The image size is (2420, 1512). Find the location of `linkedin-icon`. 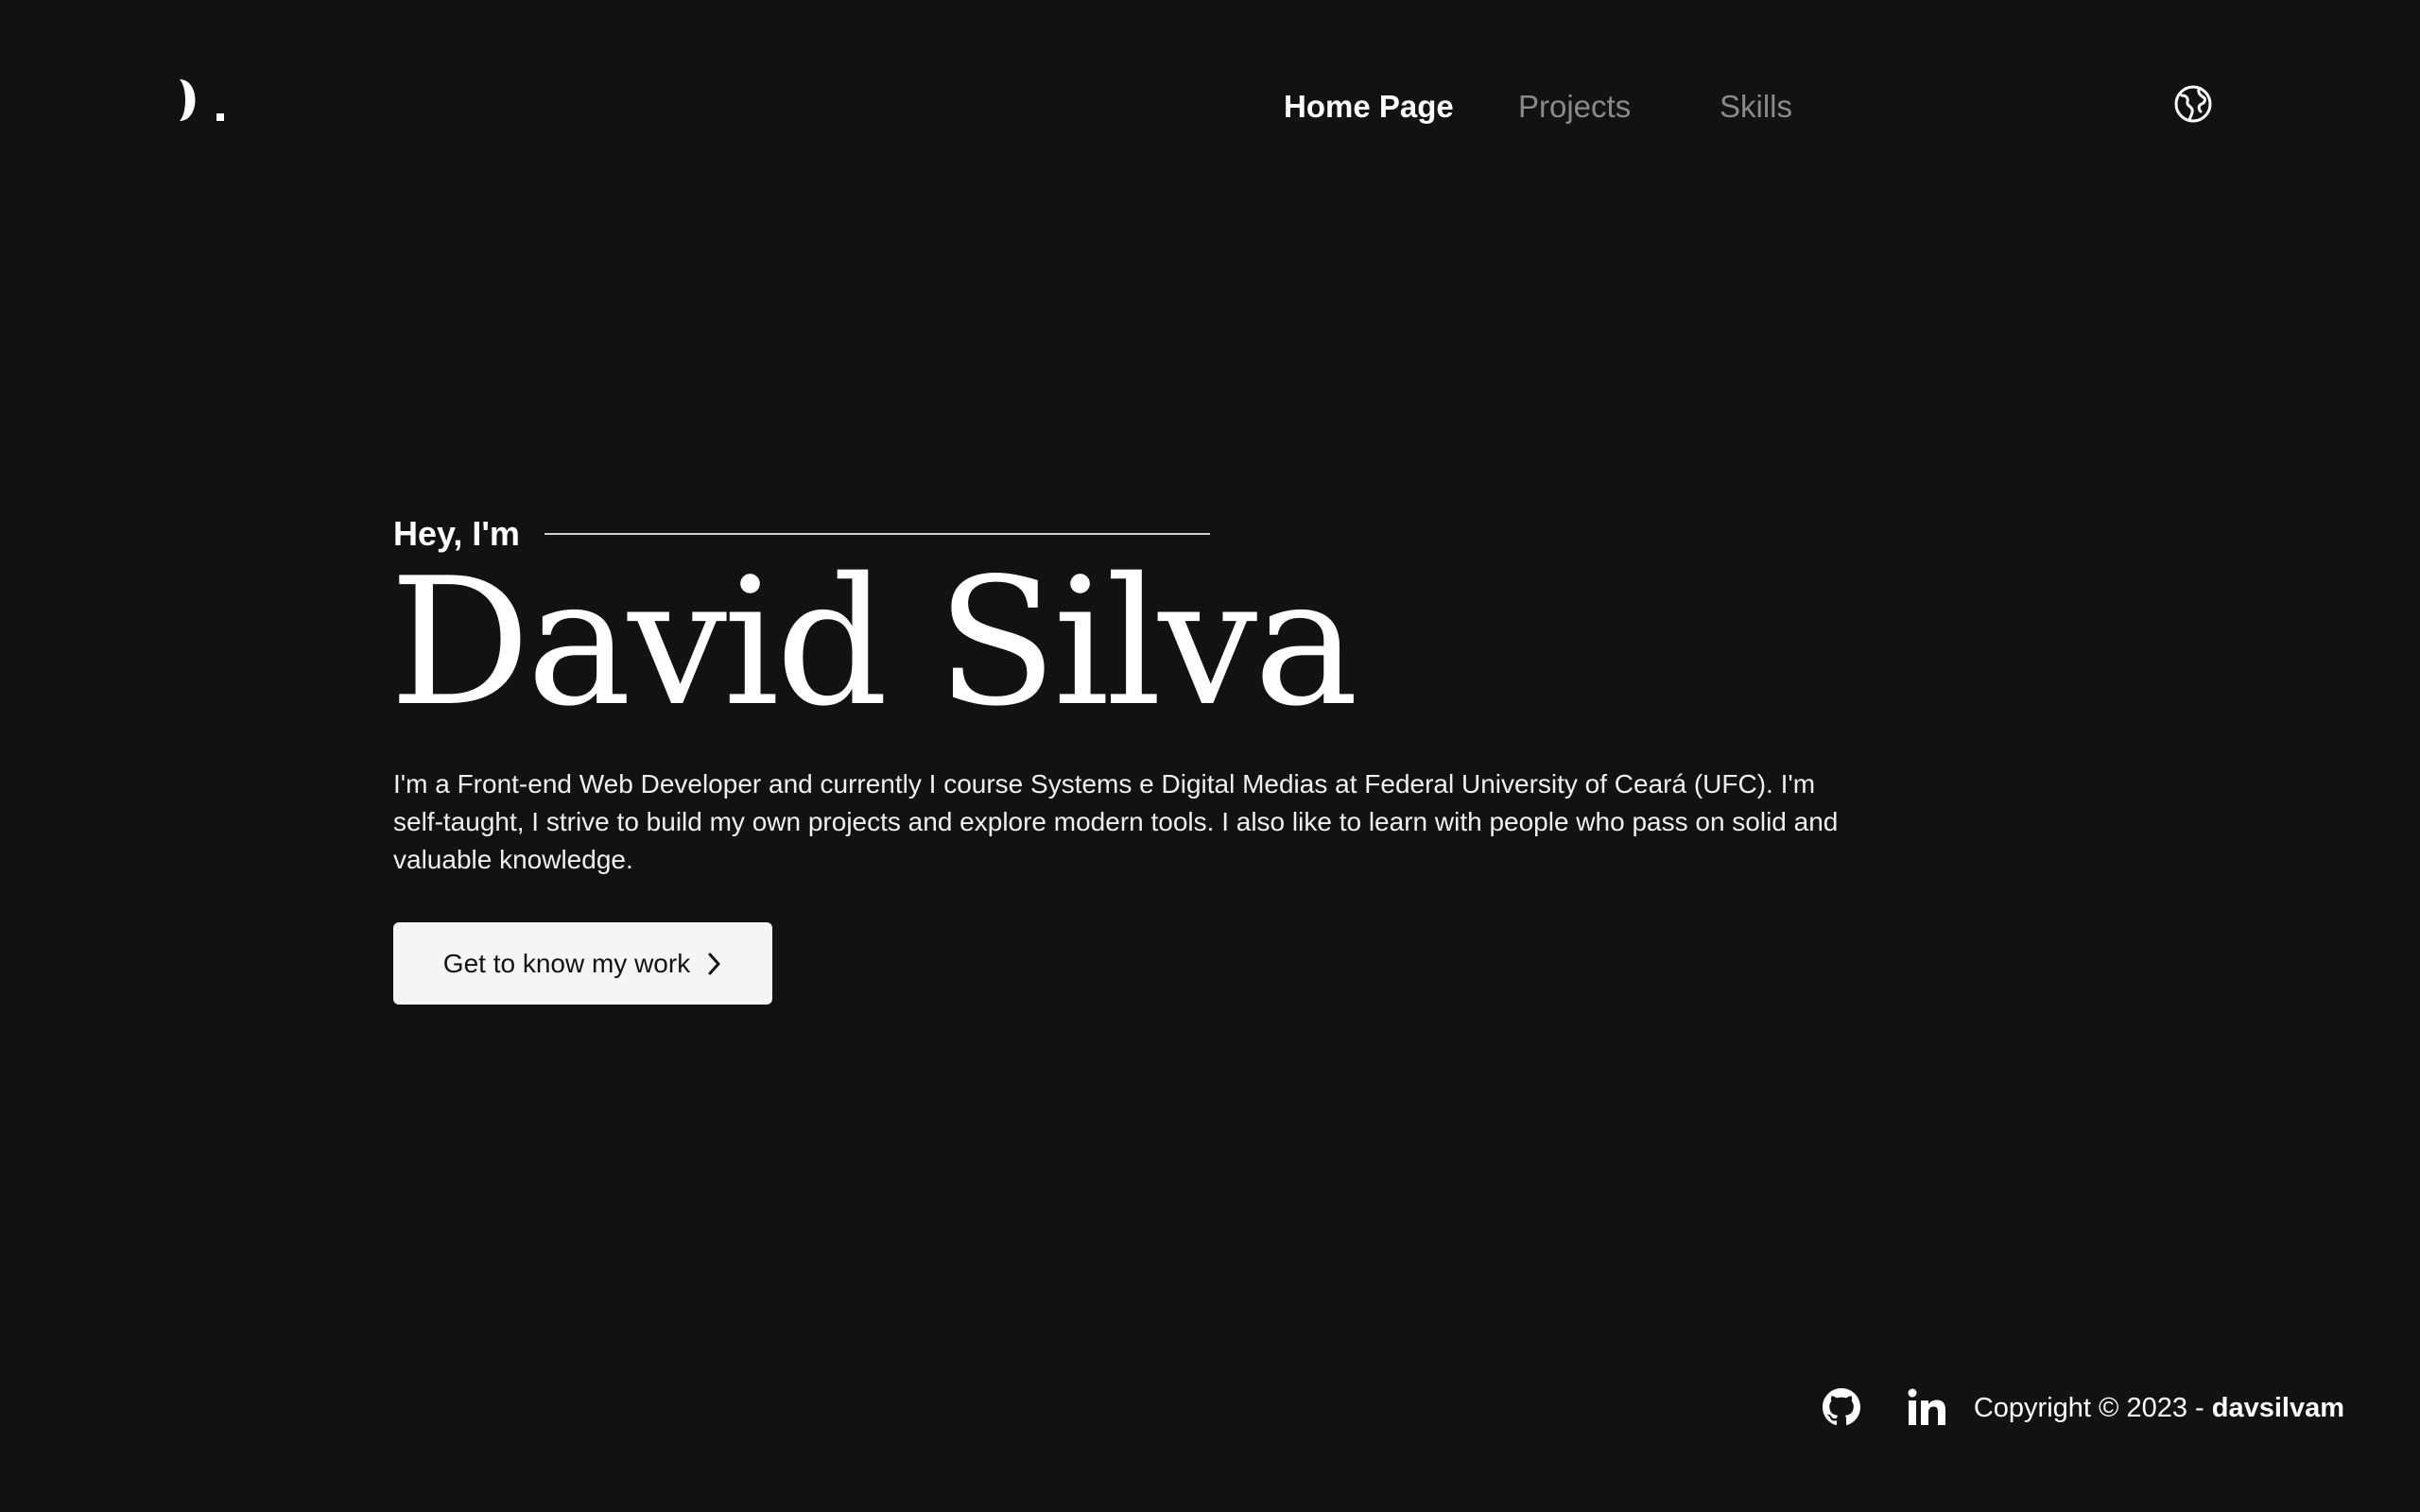

linkedin-icon is located at coordinates (1926, 1407).